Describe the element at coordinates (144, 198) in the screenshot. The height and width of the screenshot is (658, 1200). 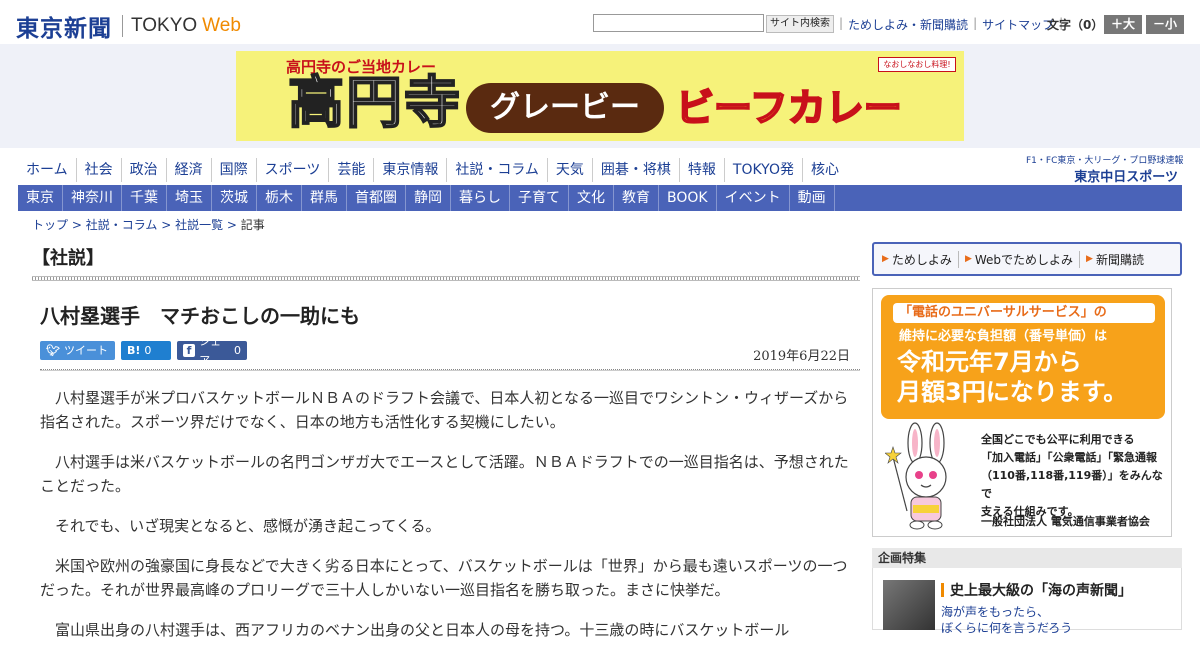
I see `region-chiba: 千葉` at that location.